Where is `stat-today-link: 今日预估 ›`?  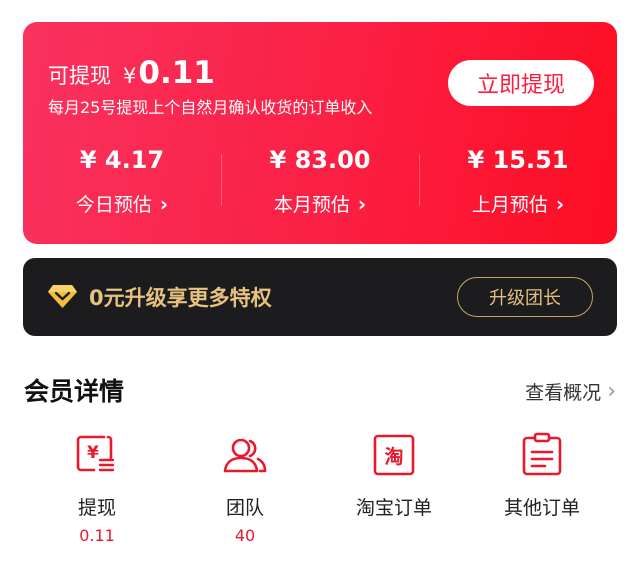
stat-today-link: 今日预估 › is located at coordinates (122, 203).